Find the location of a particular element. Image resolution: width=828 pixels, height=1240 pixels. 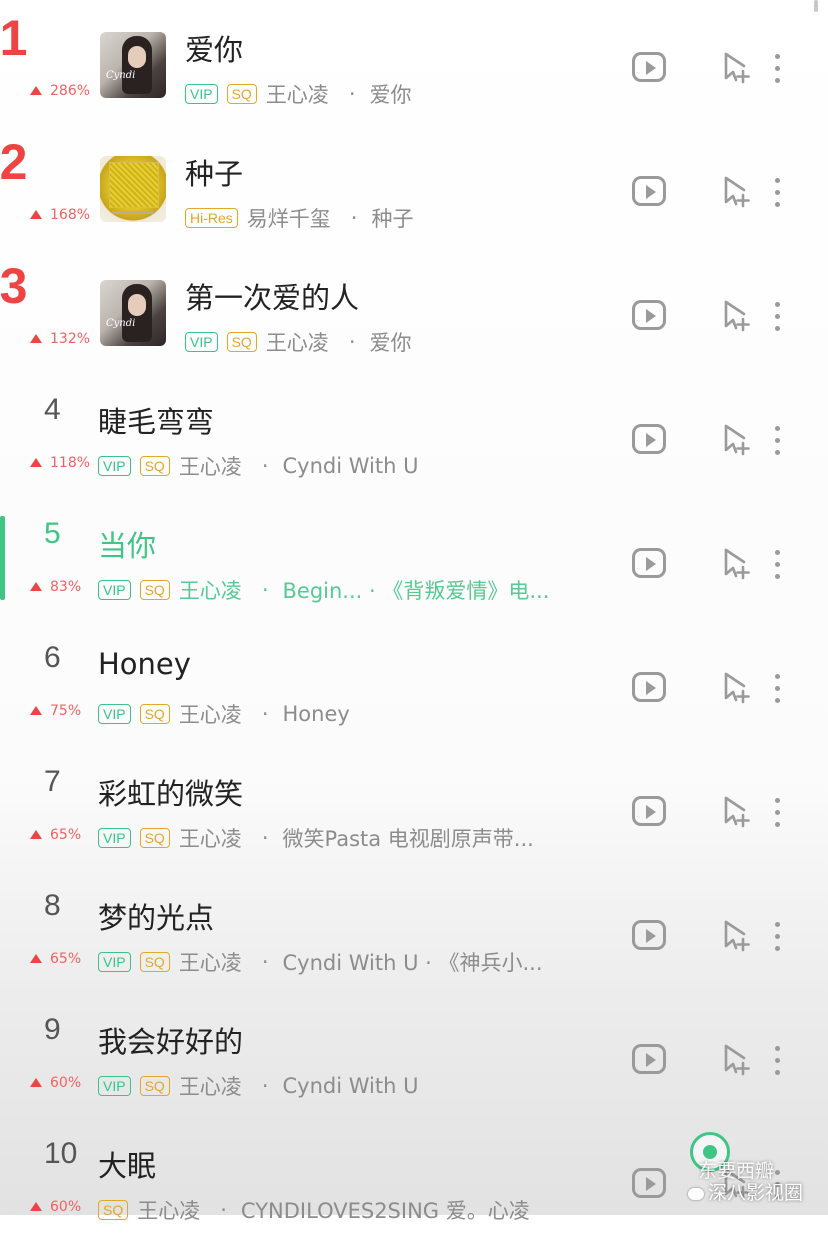

wechat-icon is located at coordinates (696, 1193).